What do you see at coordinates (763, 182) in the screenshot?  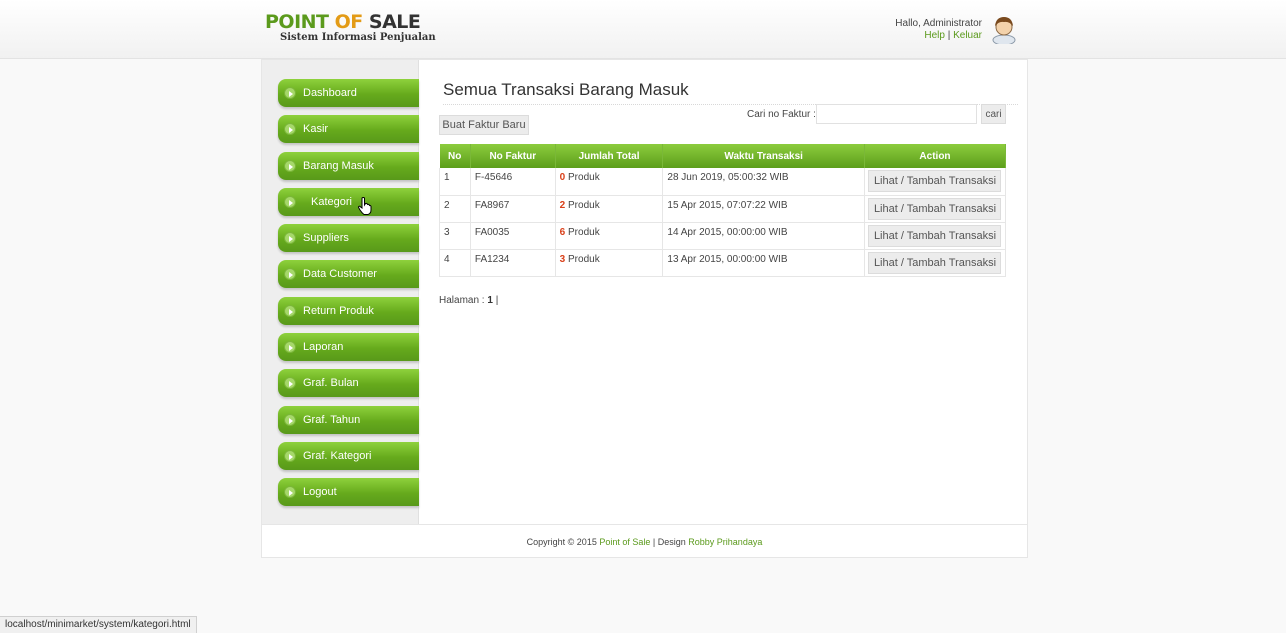 I see `cell-waktu-transaksi: 28 Jun 2019, 05:00:32 WIB` at bounding box center [763, 182].